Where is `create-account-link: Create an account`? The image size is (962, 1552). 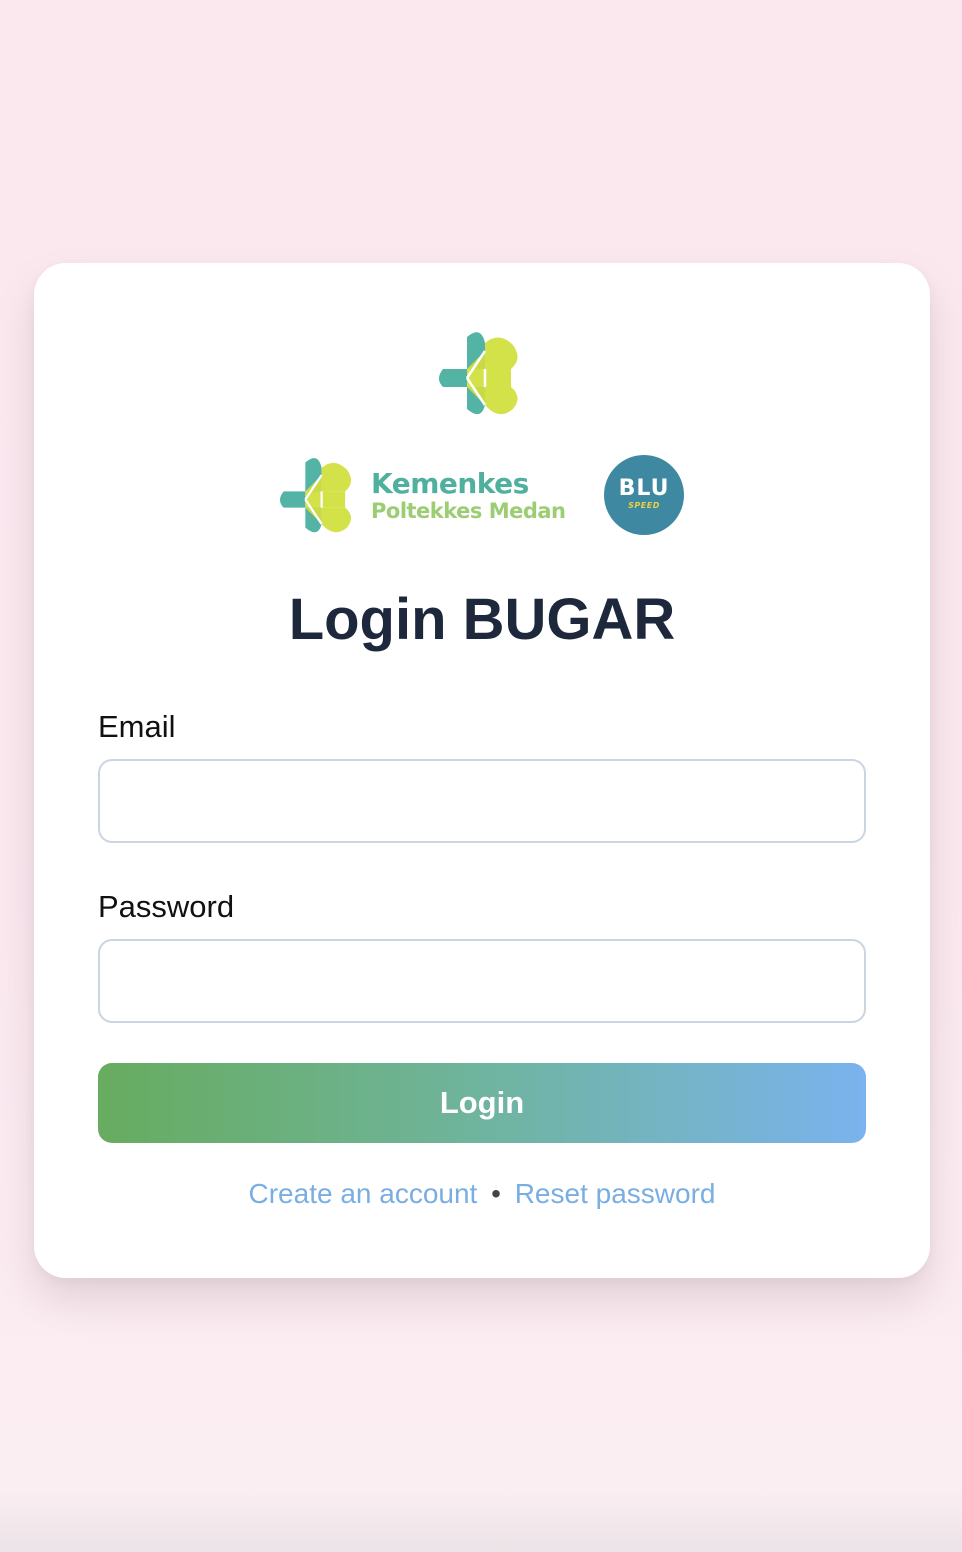 create-account-link: Create an account is located at coordinates (363, 1193).